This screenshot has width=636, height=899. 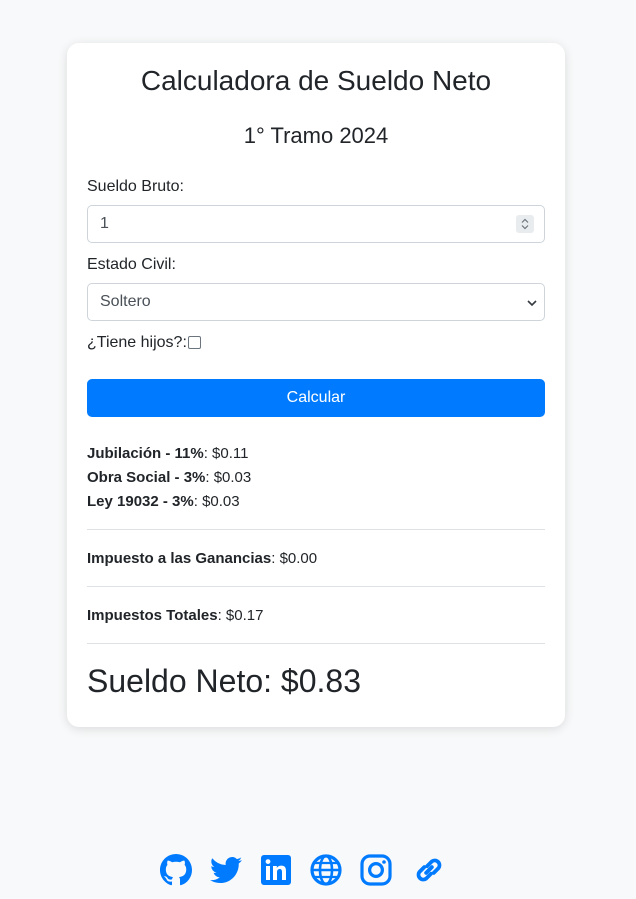 I want to click on civil-status-select: Soltero, so click(x=316, y=302).